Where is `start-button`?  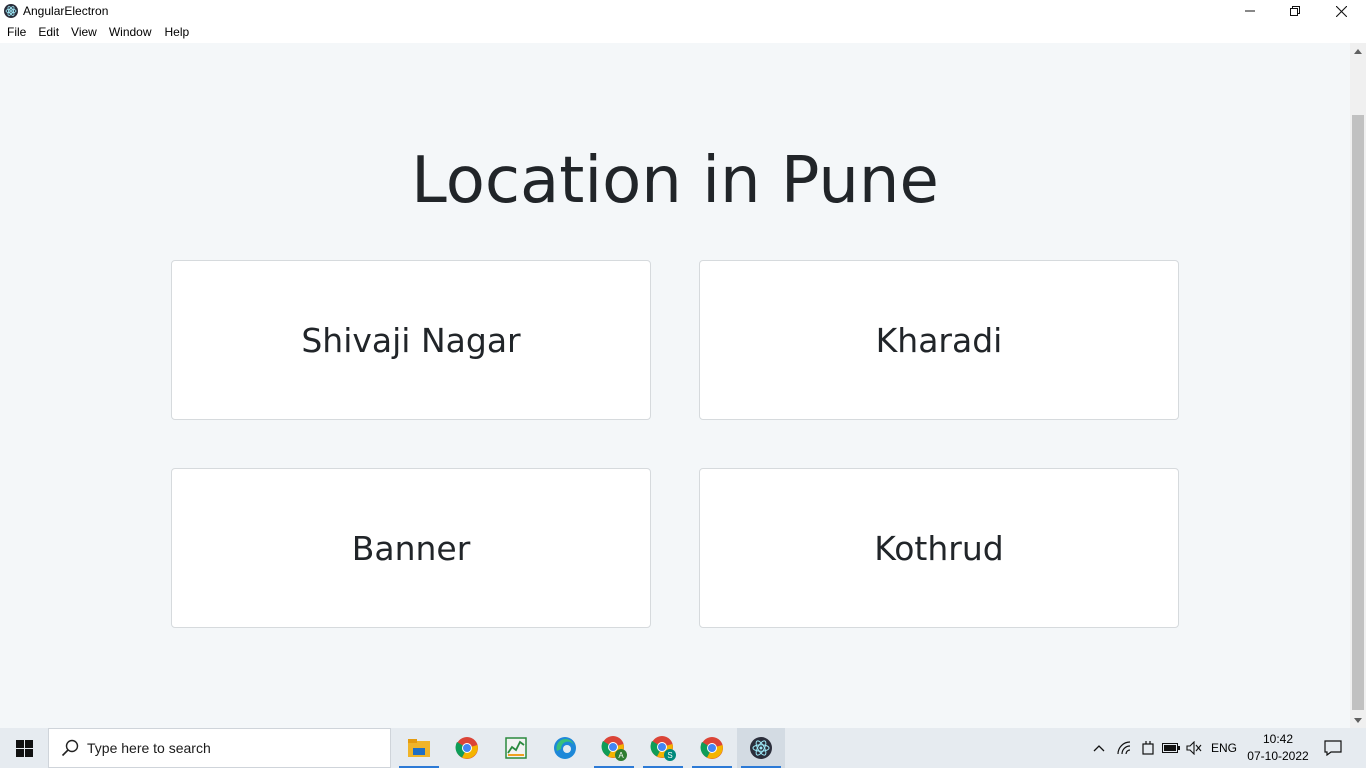 start-button is located at coordinates (24, 748).